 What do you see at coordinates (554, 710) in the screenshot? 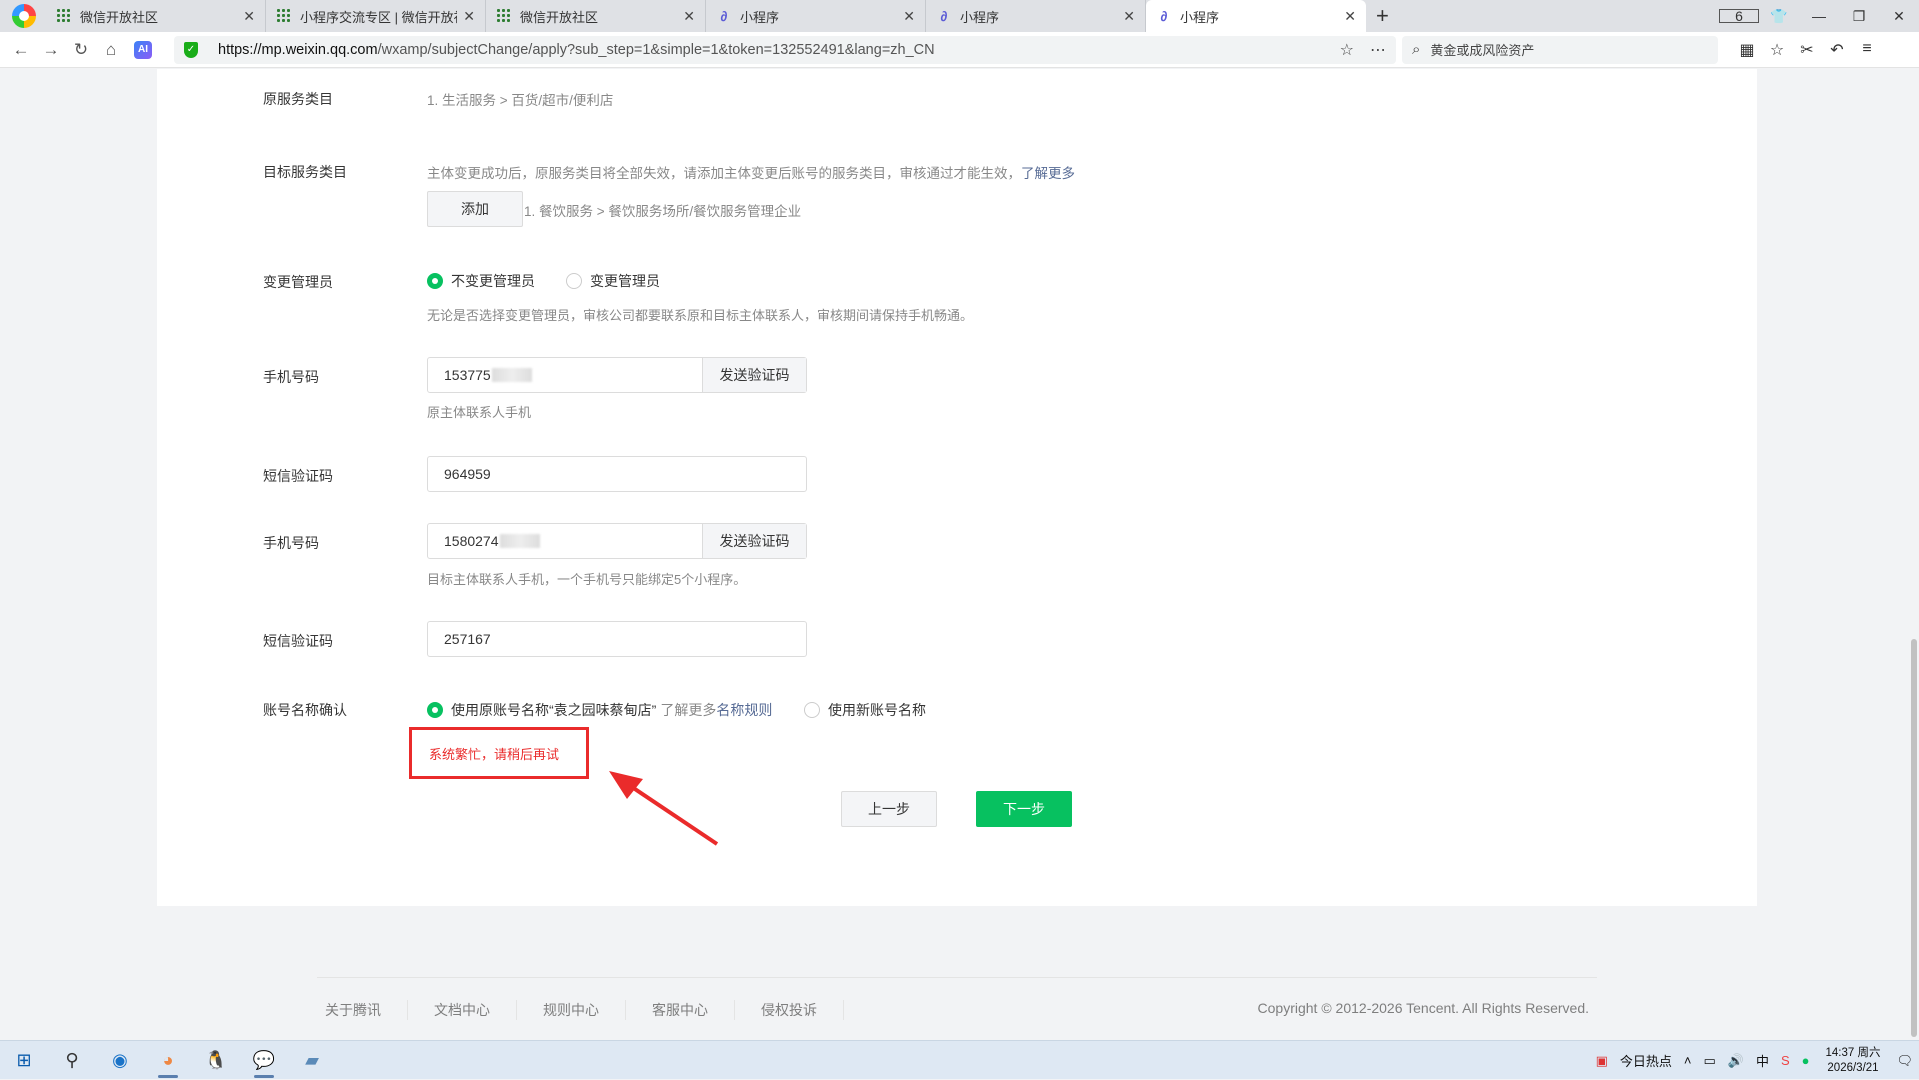
I see `name-option-keep-label: 使用原账号名称“袁之园味蔡甸店”` at bounding box center [554, 710].